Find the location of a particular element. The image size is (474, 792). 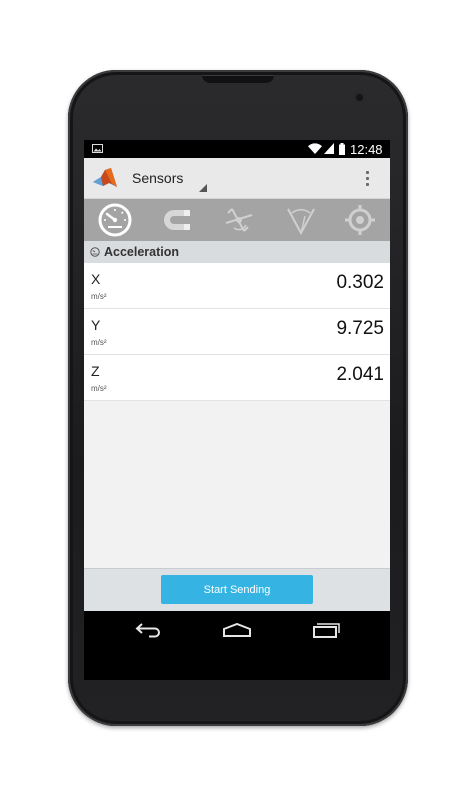

navigation-bar is located at coordinates (237, 645).